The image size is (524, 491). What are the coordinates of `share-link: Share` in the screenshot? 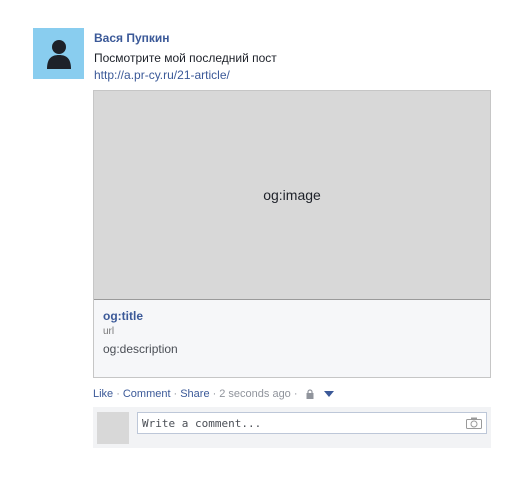 It's located at (194, 394).